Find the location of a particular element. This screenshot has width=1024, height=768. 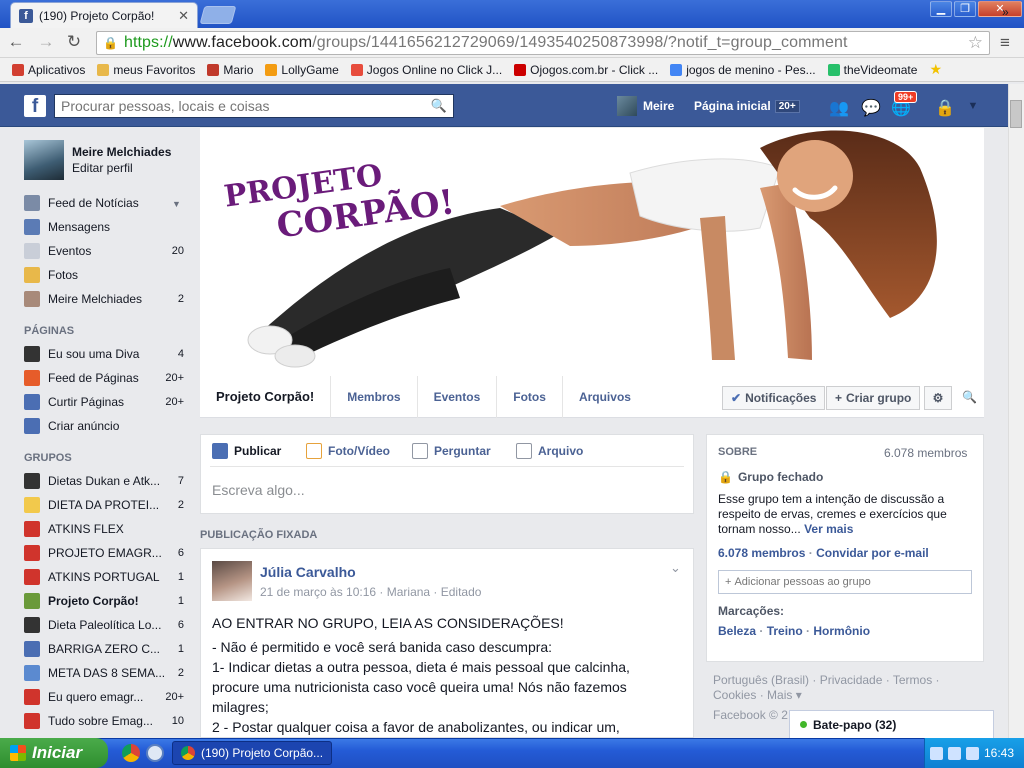

sidebar-item: Eu quero emagr... 20+ is located at coordinates (104, 697).